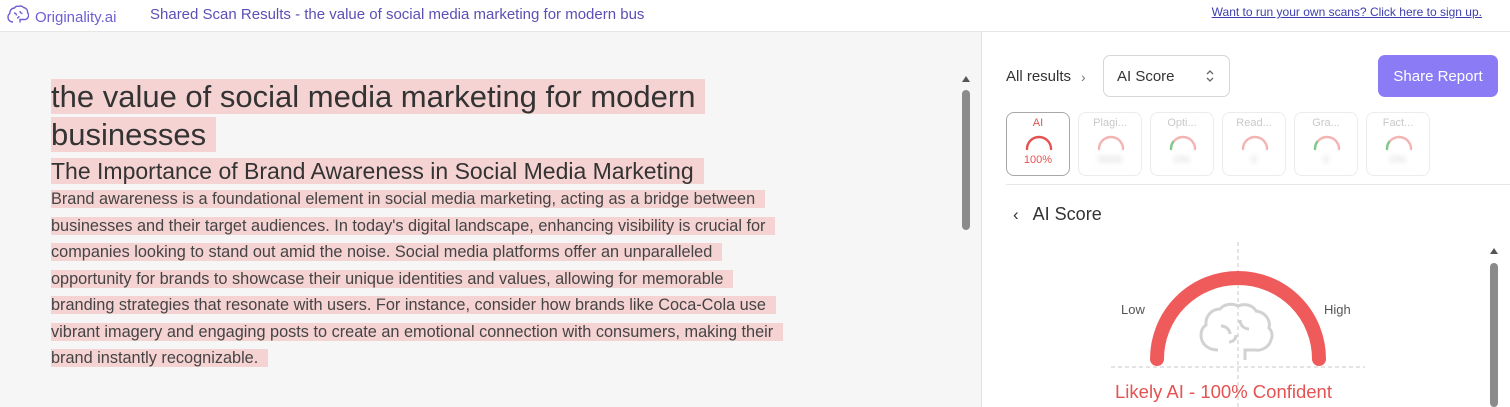  I want to click on logo-text: Originality.ai, so click(76, 17).